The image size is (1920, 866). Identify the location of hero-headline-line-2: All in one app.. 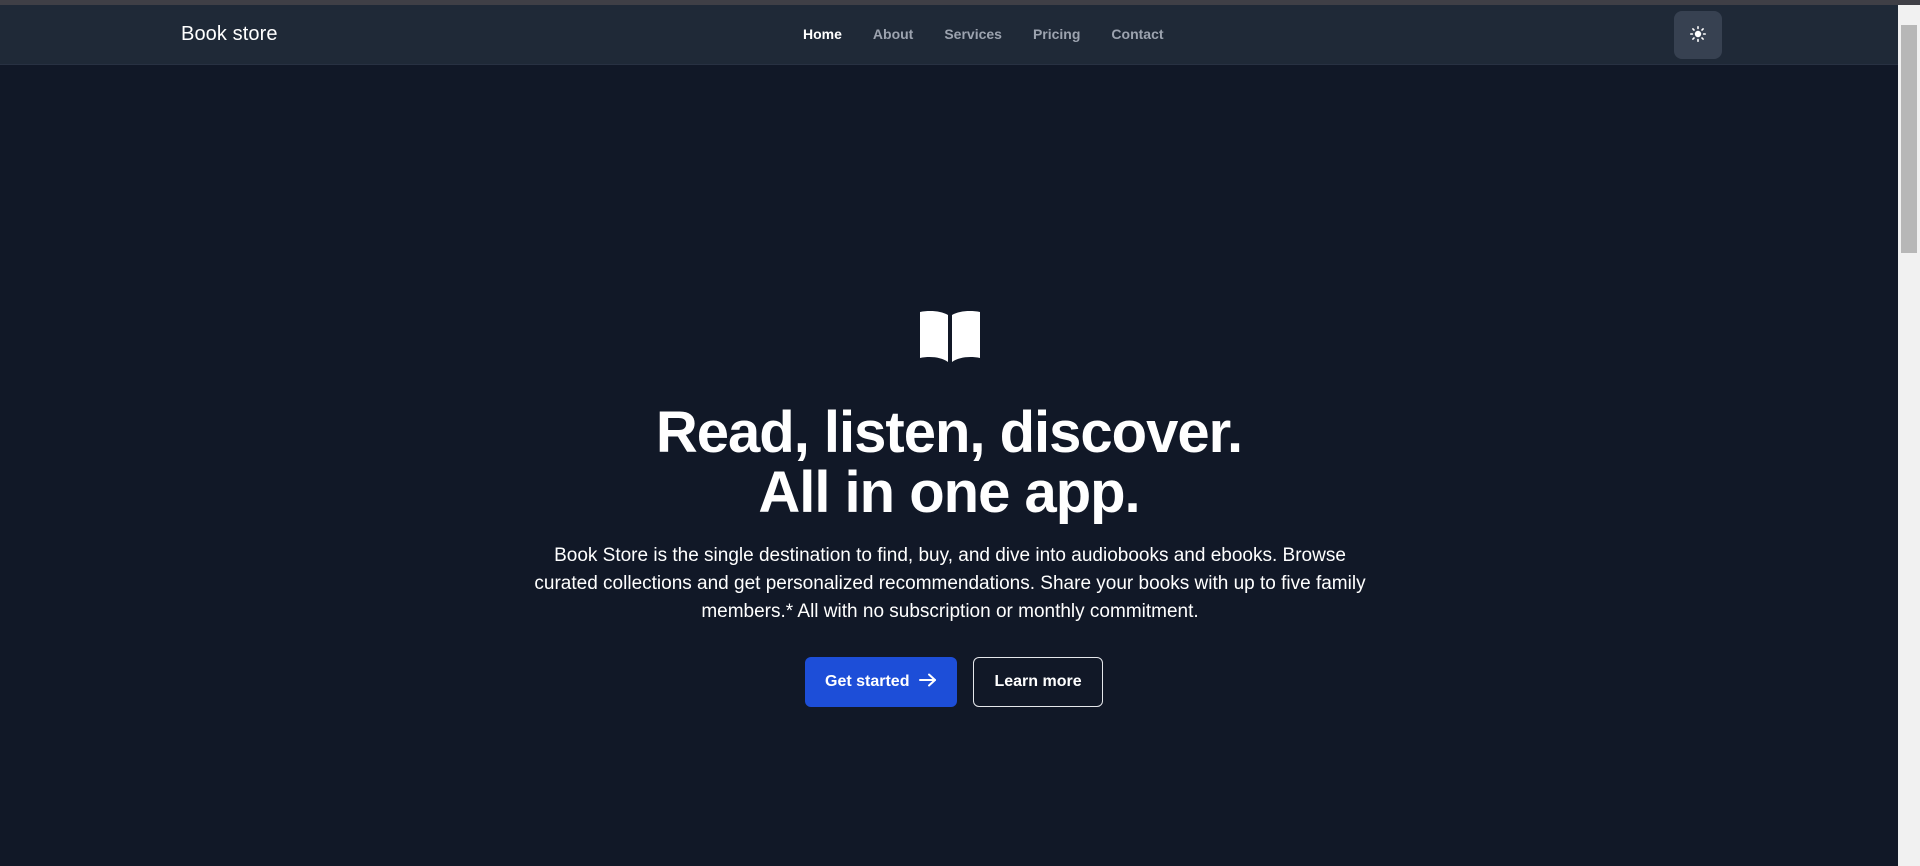
(949, 492).